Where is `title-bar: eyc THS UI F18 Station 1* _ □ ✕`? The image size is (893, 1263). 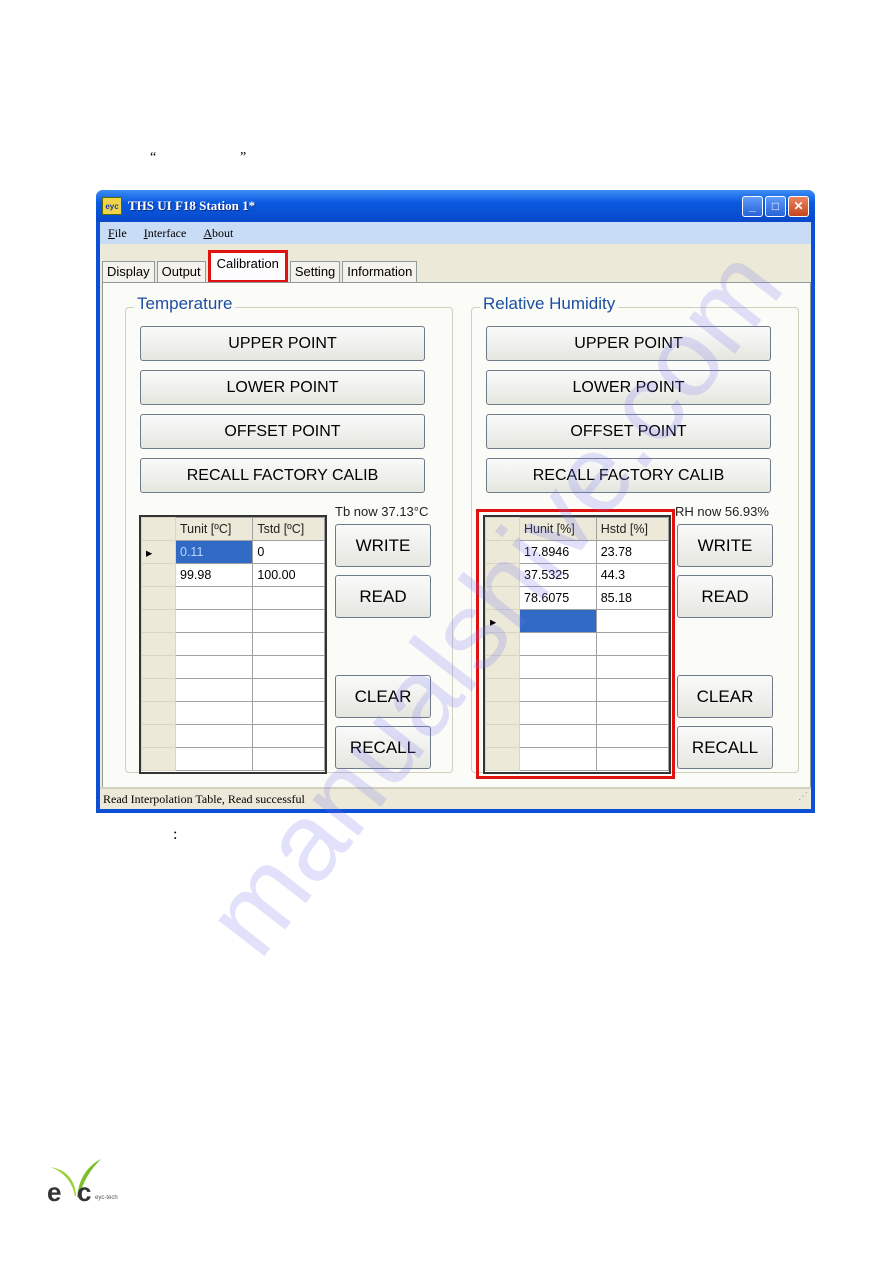
title-bar: eyc THS UI F18 Station 1* _ □ ✕ is located at coordinates (455, 206).